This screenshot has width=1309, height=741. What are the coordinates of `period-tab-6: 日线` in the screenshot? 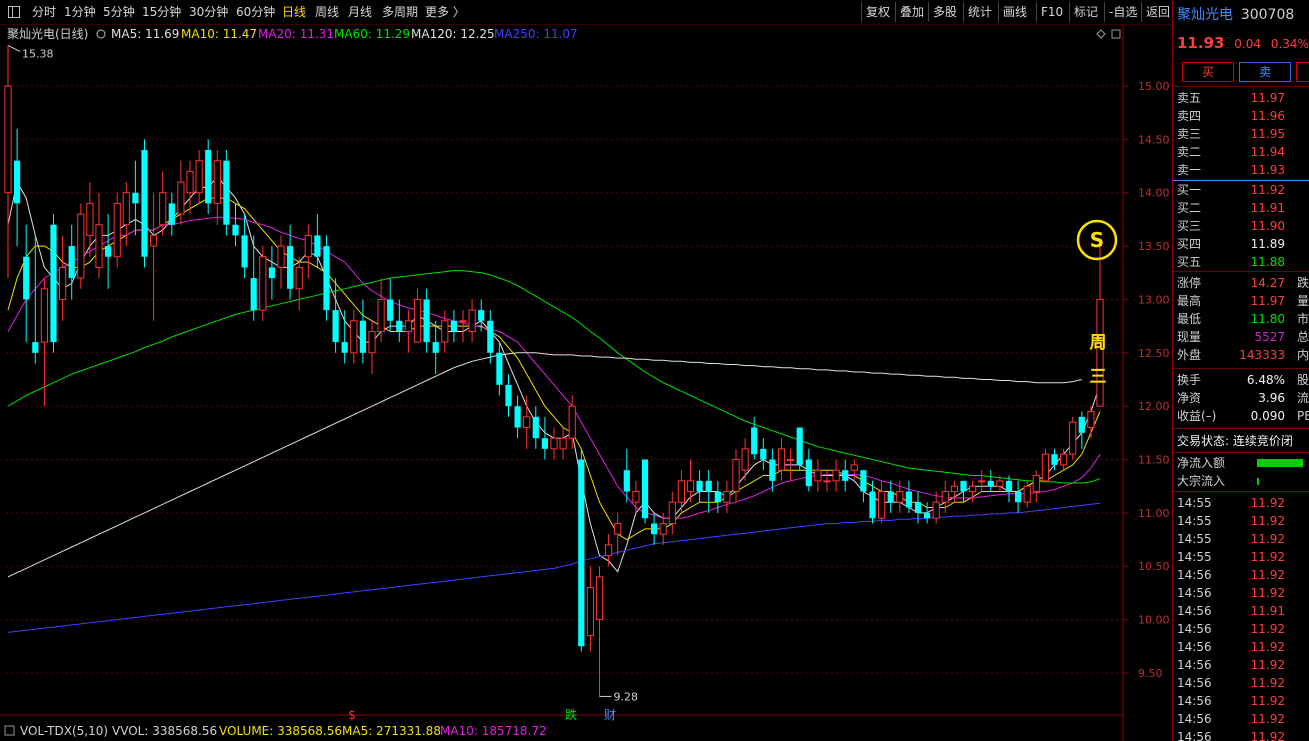 It's located at (294, 12).